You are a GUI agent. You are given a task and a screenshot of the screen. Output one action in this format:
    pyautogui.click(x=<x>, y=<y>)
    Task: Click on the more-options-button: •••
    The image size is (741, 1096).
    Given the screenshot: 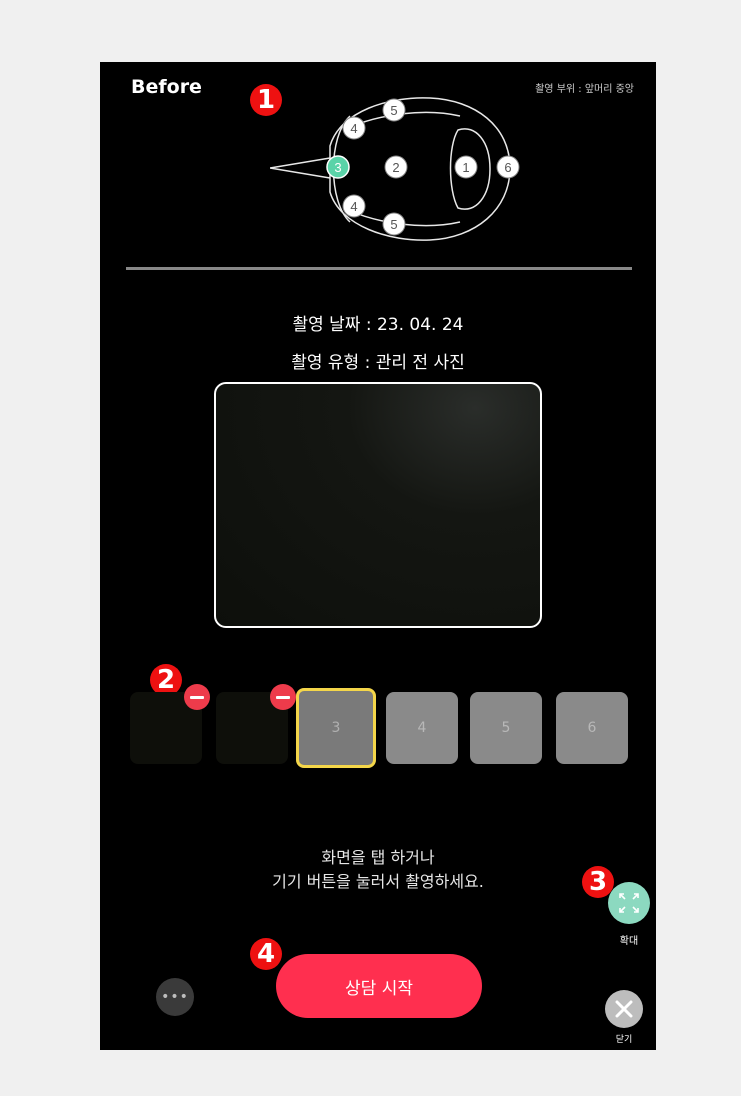 What is the action you would take?
    pyautogui.click(x=175, y=997)
    